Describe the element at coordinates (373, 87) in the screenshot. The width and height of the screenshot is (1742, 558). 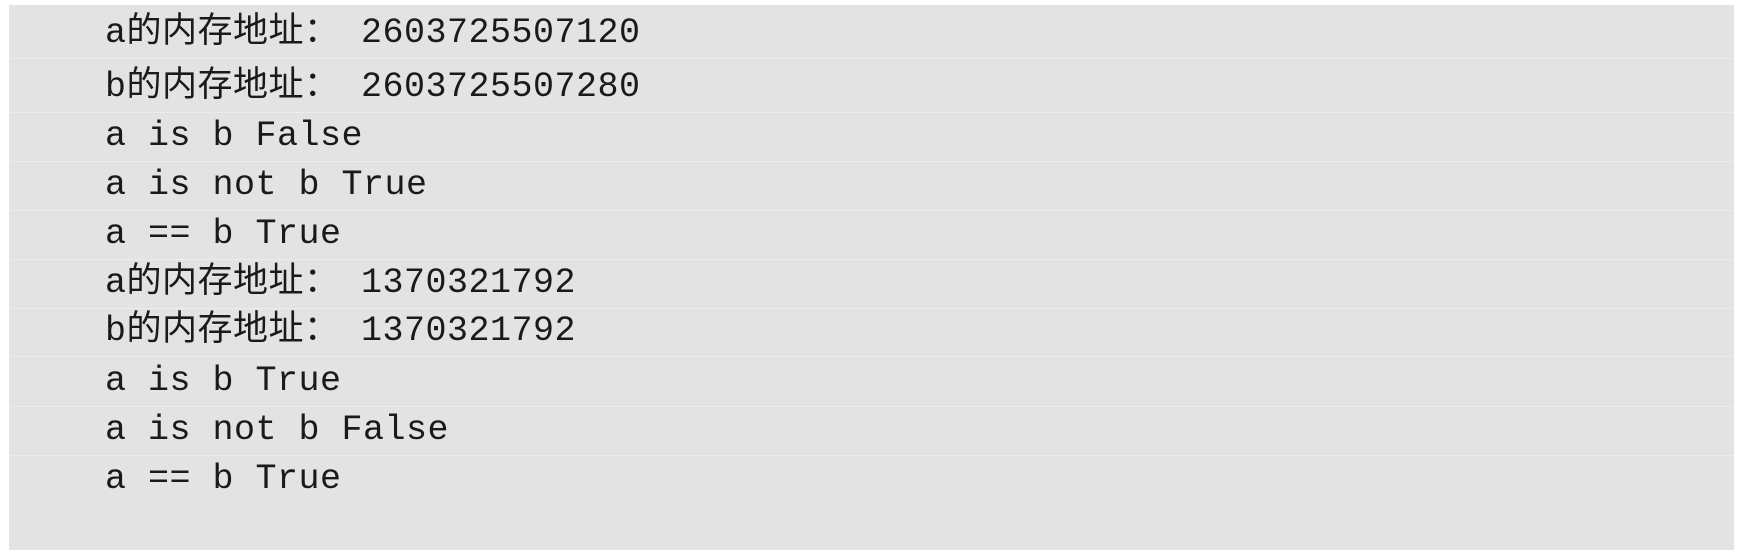
I see `output-line-text: b的内存地址： 2603725507280` at that location.